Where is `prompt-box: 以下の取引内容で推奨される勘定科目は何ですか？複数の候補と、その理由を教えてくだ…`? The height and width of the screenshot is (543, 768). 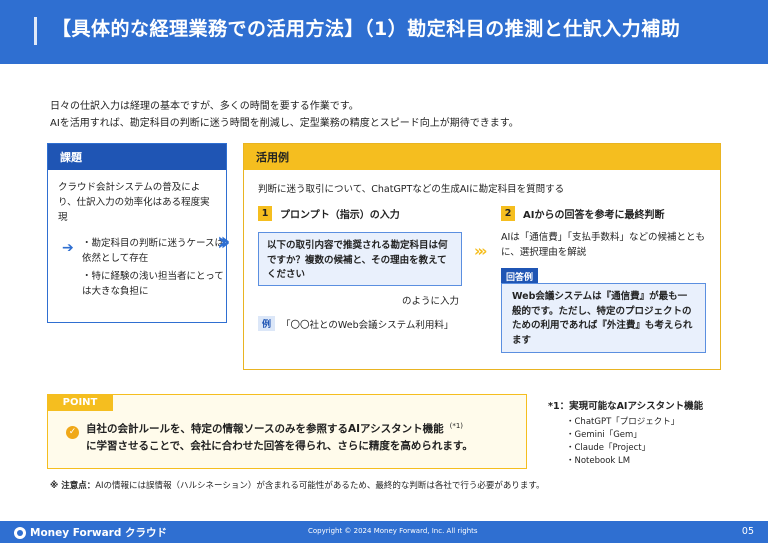 prompt-box: 以下の取引内容で推奨される勘定科目は何ですか？複数の候補と、その理由を教えてくだ… is located at coordinates (360, 259).